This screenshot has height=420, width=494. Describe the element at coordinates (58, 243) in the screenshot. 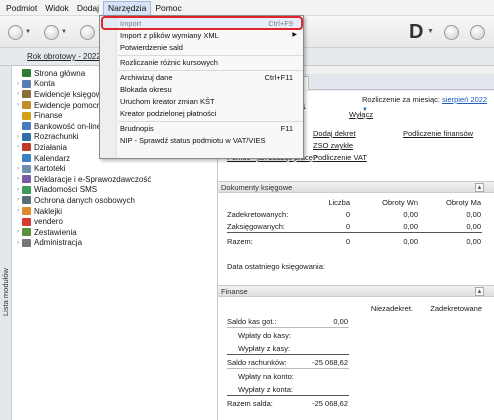

I see `sidebar-item-label: Administracja` at that location.